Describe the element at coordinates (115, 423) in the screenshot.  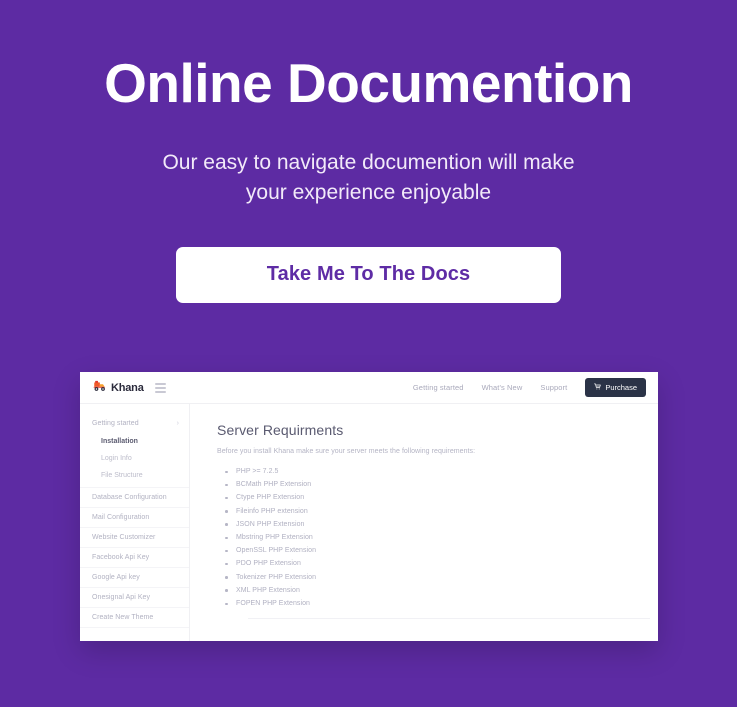
I see `sidebar-item-label: Getting started` at that location.